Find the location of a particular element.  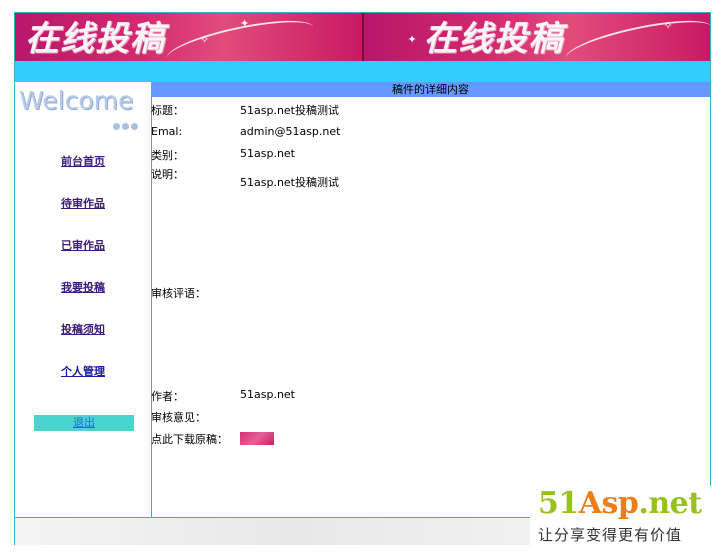

category-value: 51asp.net is located at coordinates (267, 153).